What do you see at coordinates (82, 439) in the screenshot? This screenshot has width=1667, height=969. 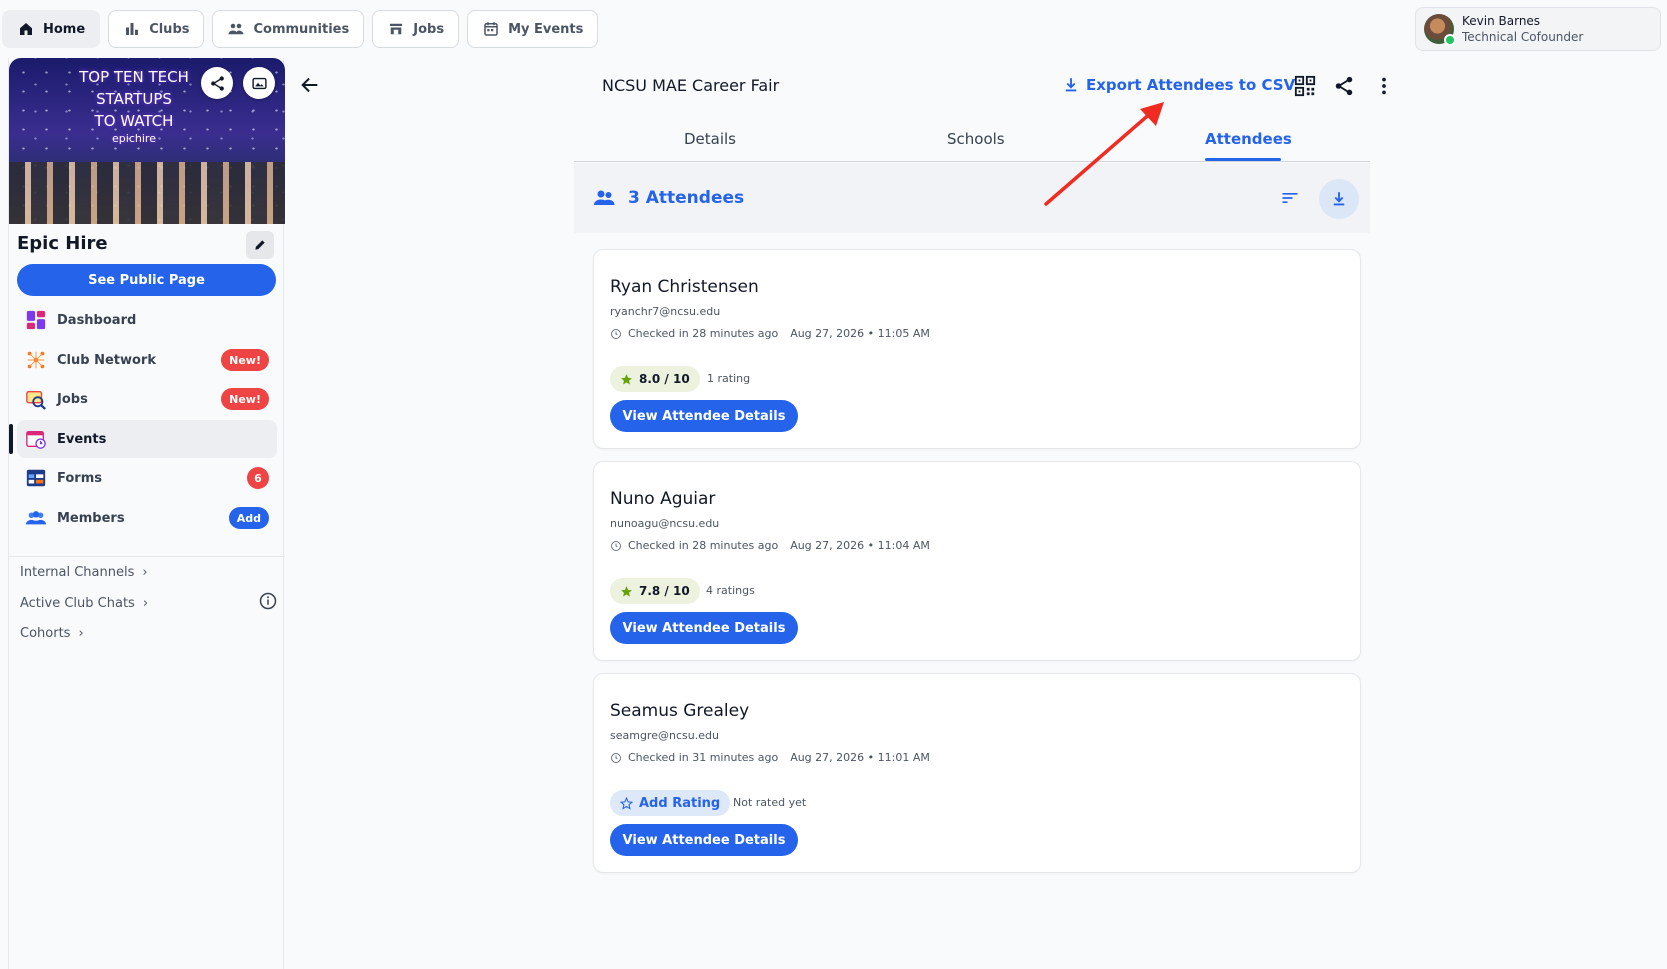 I see `sidebar-item-label: Events` at bounding box center [82, 439].